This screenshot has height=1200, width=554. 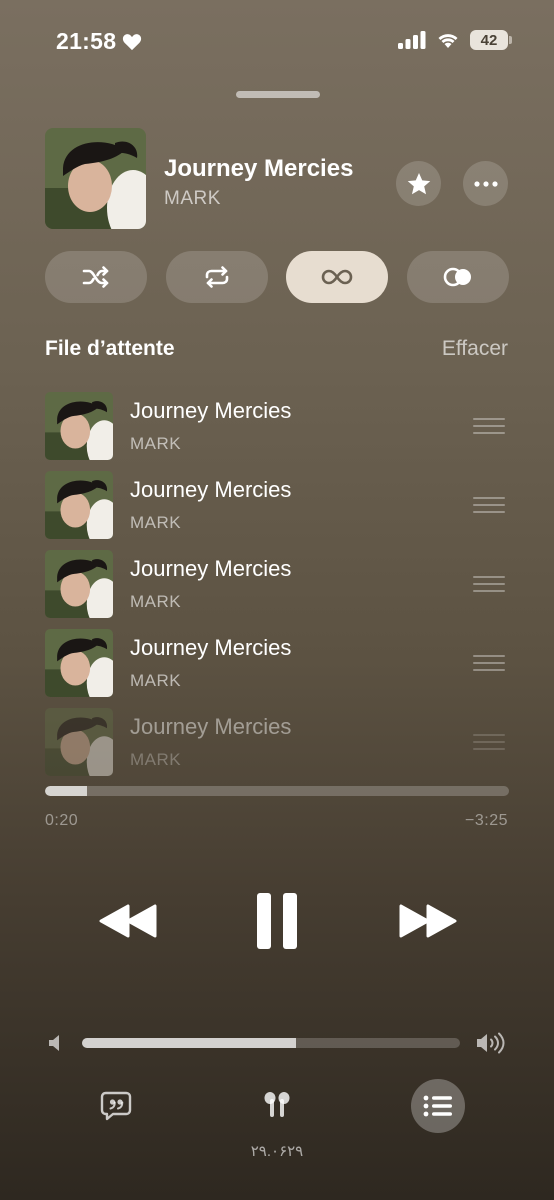 What do you see at coordinates (475, 349) in the screenshot?
I see `clear-queue-button: Effacer` at bounding box center [475, 349].